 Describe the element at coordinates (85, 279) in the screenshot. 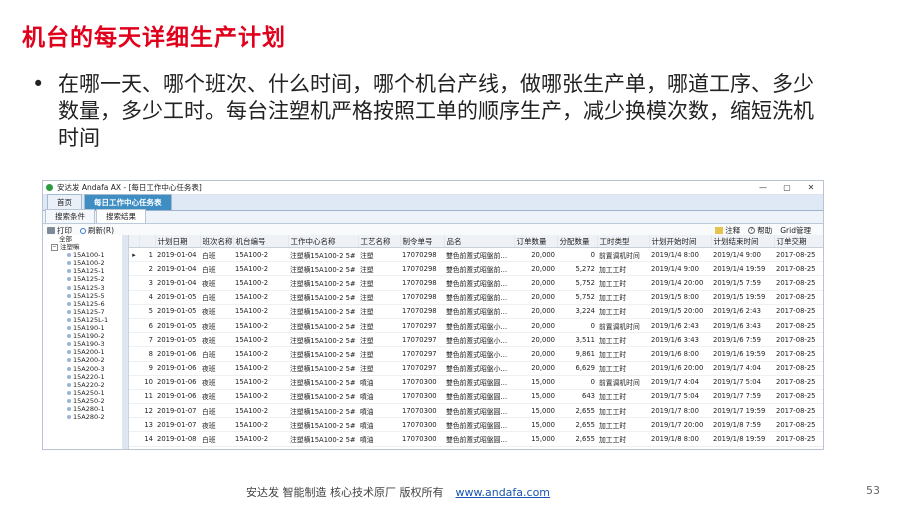

I see `tree-leaf-item: 15A125-2` at that location.